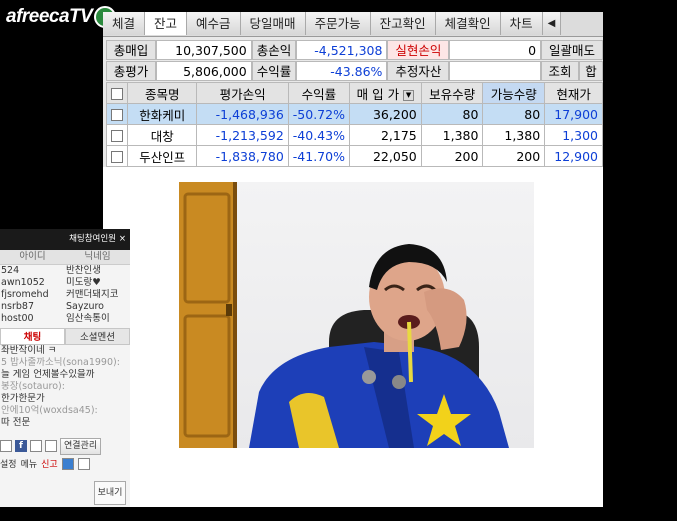 This screenshot has width=677, height=521. Describe the element at coordinates (162, 135) in the screenshot. I see `stock-name: 대창` at that location.